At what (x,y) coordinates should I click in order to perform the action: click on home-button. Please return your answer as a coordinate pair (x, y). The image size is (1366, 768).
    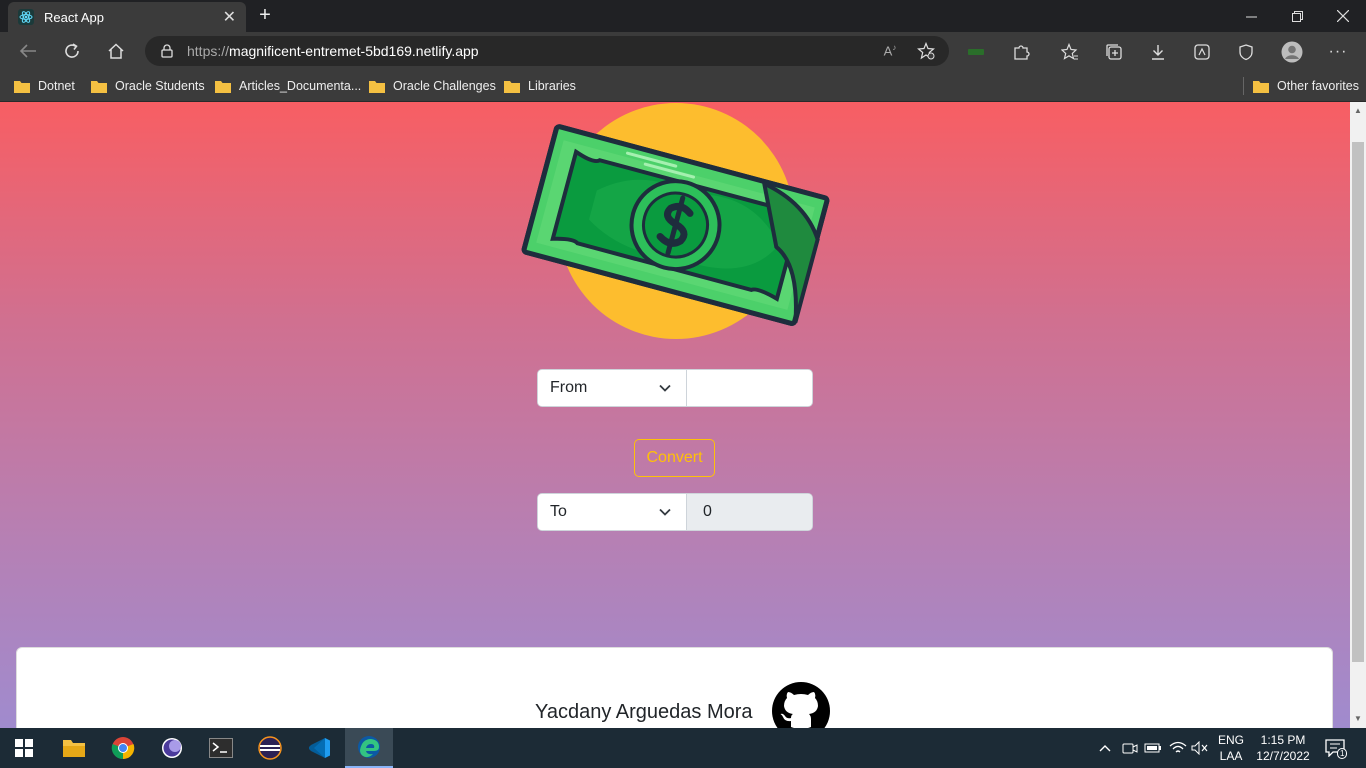
    Looking at the image, I should click on (116, 51).